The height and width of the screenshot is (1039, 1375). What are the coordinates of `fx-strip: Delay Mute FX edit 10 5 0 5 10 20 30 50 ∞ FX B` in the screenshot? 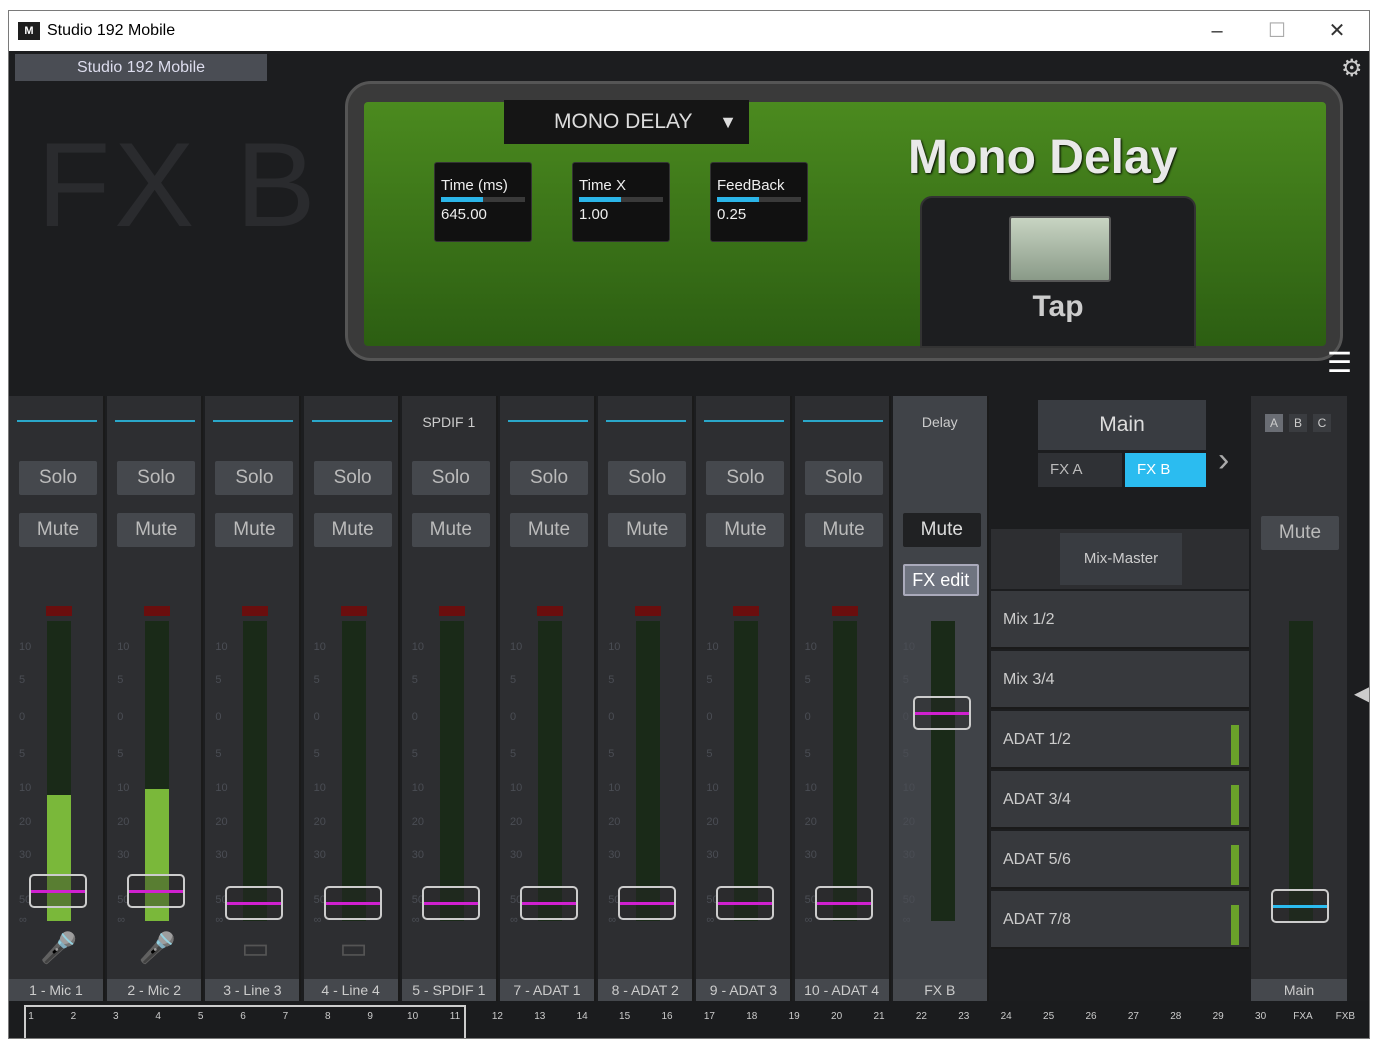 It's located at (940, 698).